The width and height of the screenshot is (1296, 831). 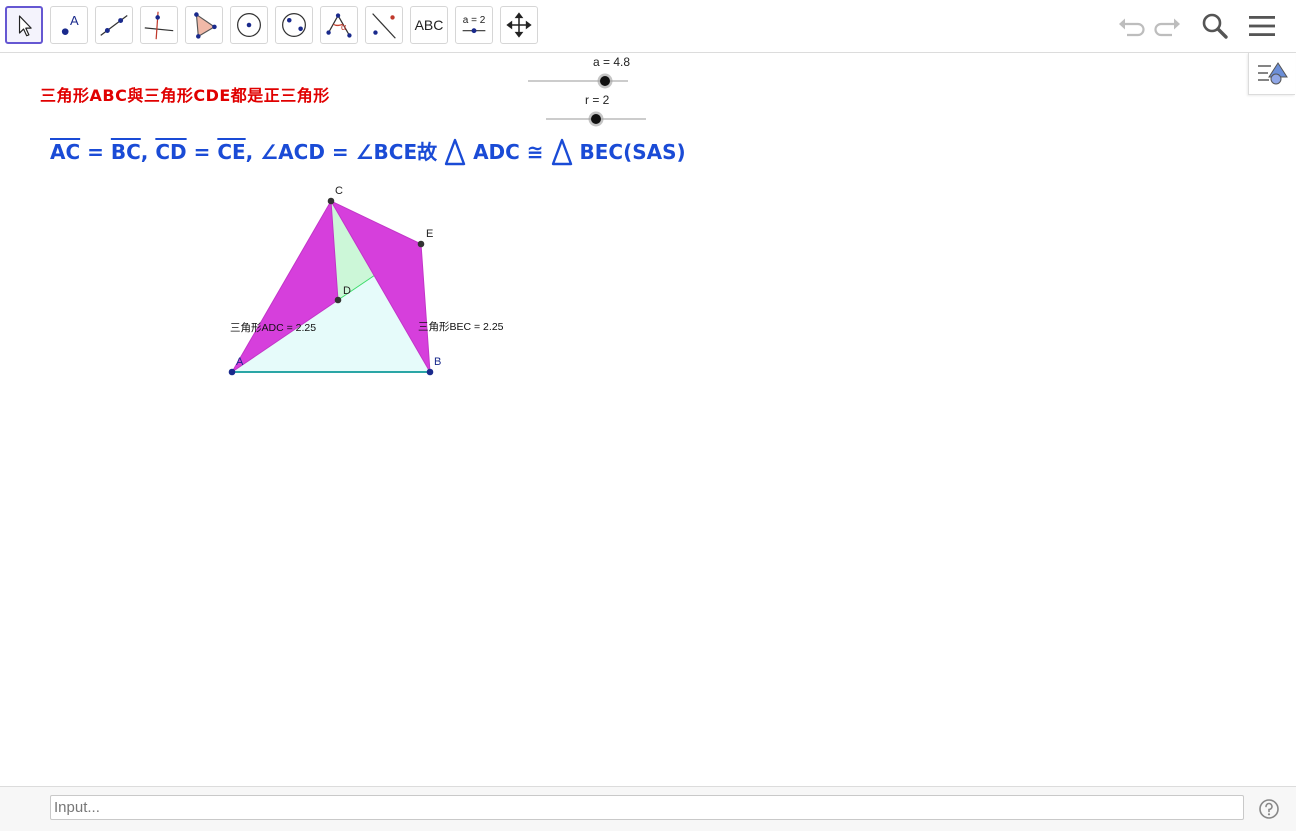 I want to click on help-icon, so click(x=1269, y=809).